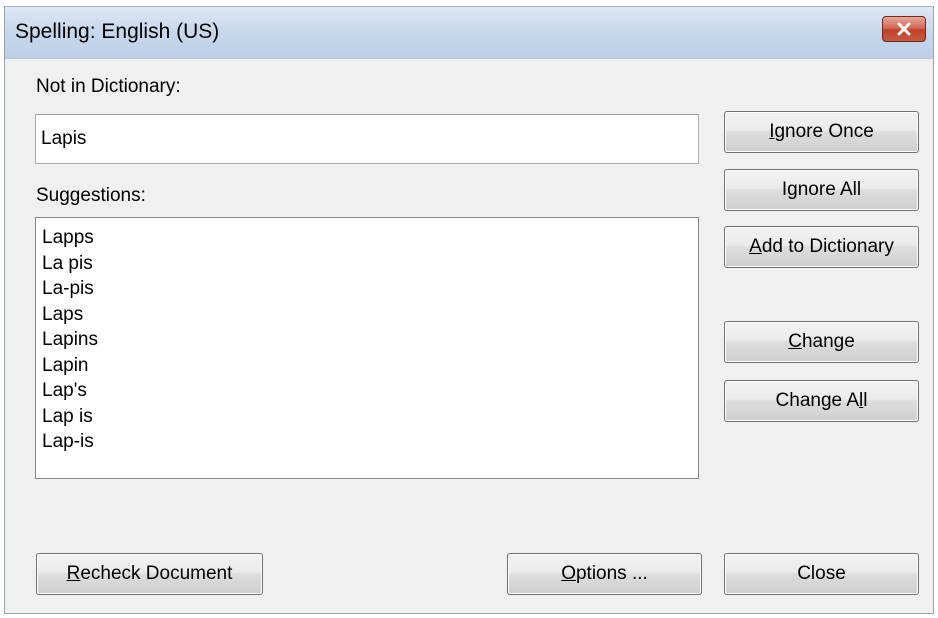 Image resolution: width=938 pixels, height=618 pixels. What do you see at coordinates (755, 246) in the screenshot?
I see `add-to-dictionary-accel: A` at bounding box center [755, 246].